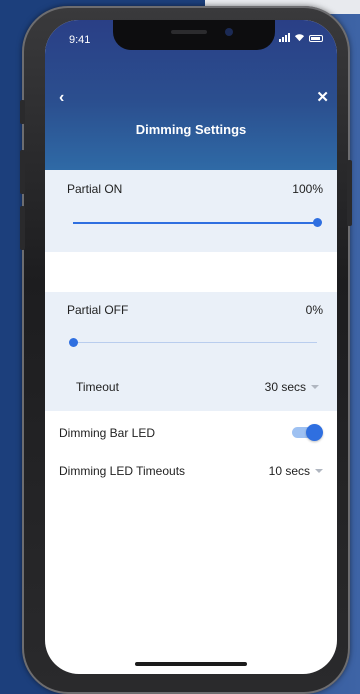  Describe the element at coordinates (191, 211) in the screenshot. I see `partial-on-section: Partial ON 100%` at that location.